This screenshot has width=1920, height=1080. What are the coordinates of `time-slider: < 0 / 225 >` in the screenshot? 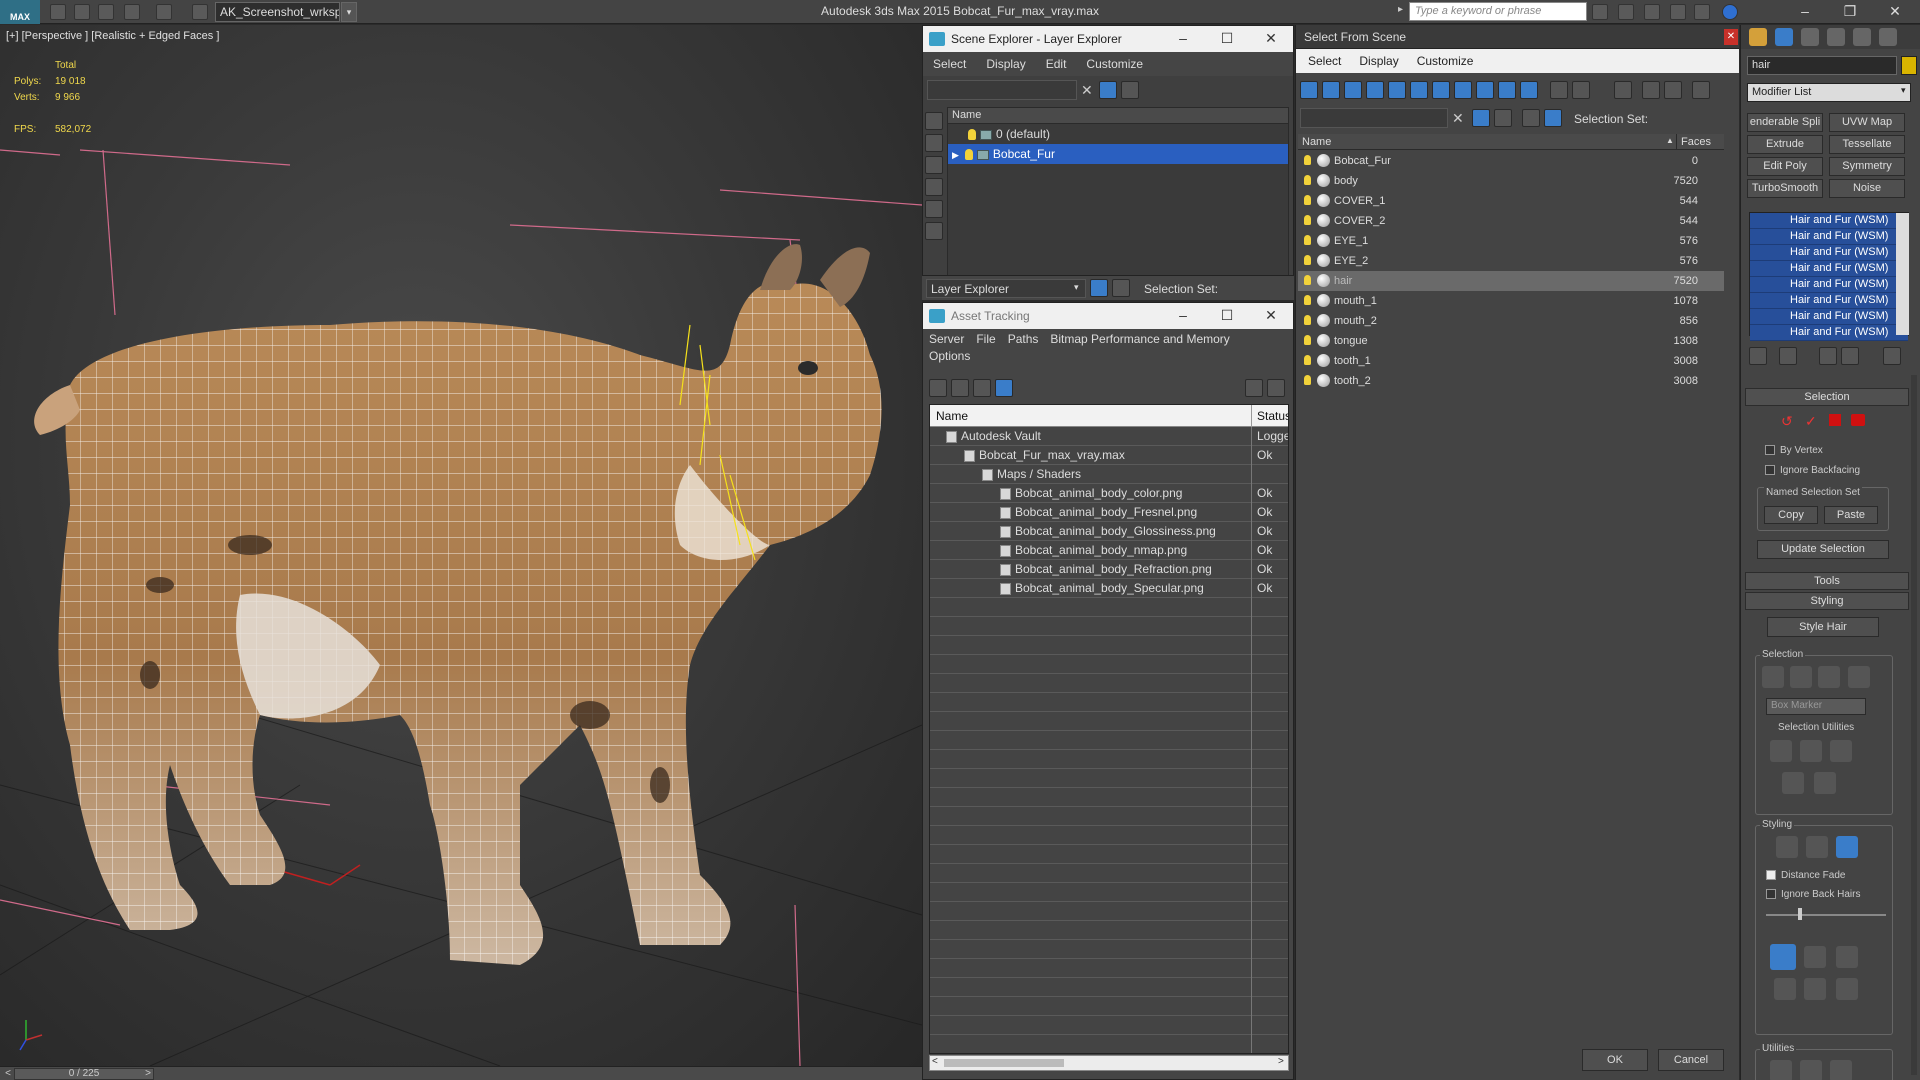 It's located at (461, 1073).